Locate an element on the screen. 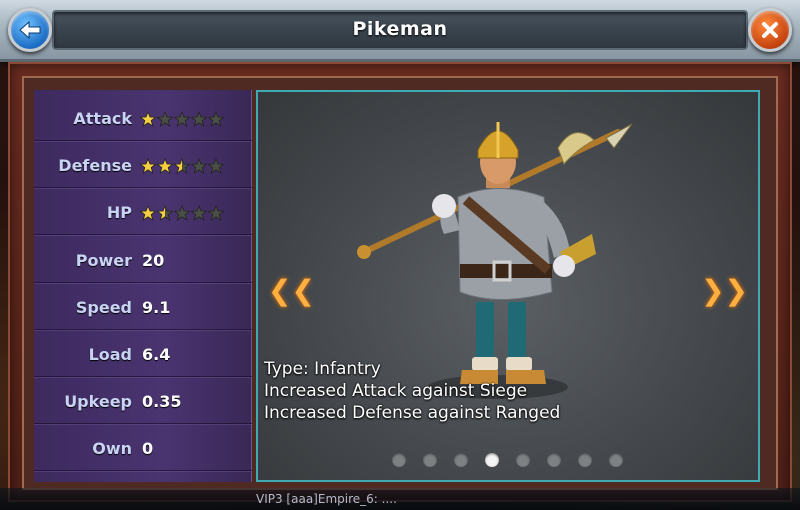  unit-bonus-text-2: Increased Defense against Ranged is located at coordinates (412, 413).